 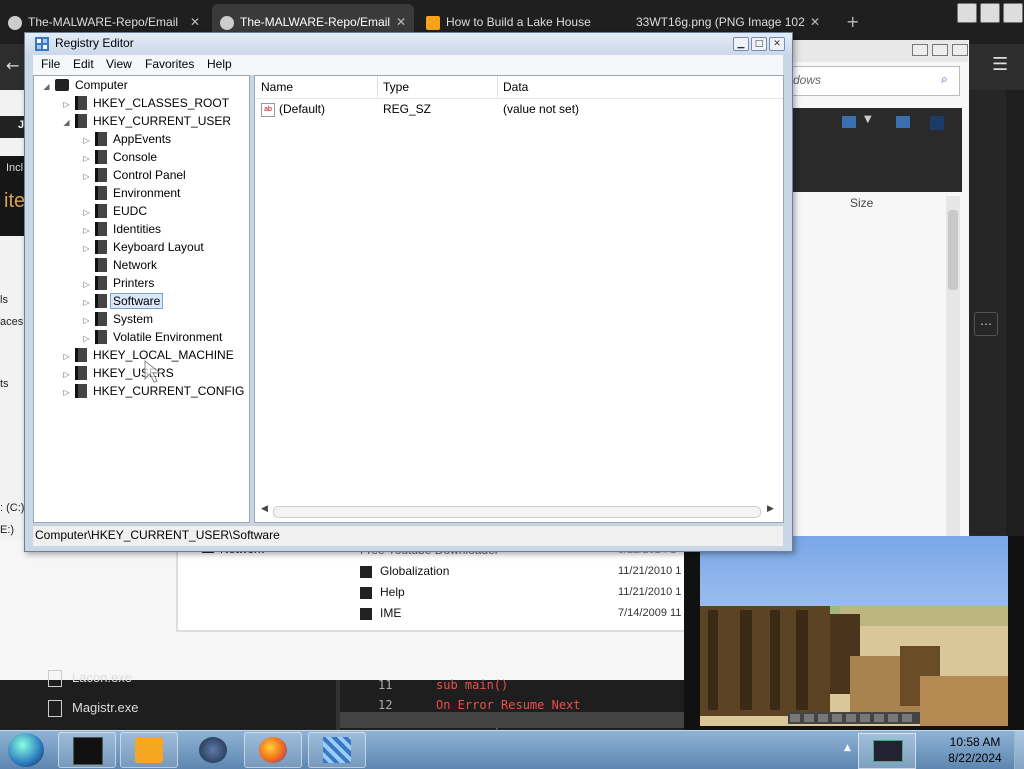 What do you see at coordinates (337, 750) in the screenshot?
I see `taskbar-app-registry-editor` at bounding box center [337, 750].